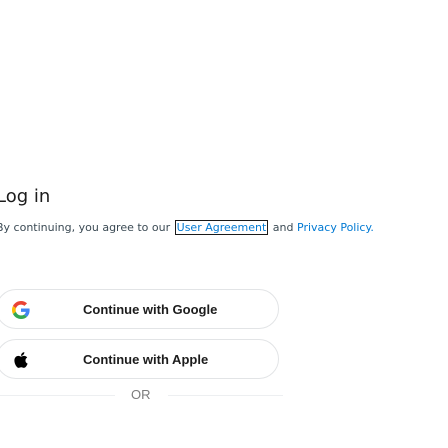 Image resolution: width=448 pixels, height=448 pixels. Describe the element at coordinates (335, 227) in the screenshot. I see `privacy-policy-link: Privacy Policy.` at that location.